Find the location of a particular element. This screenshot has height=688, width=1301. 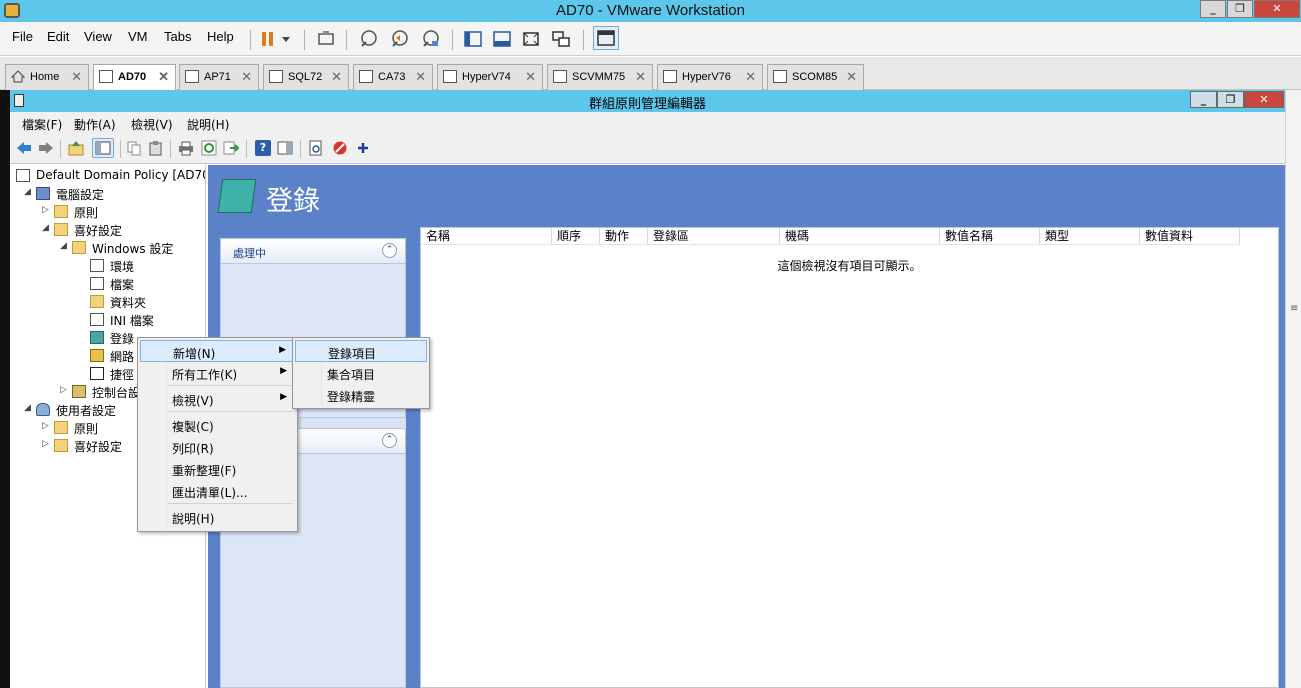

send-ctrl-alt-del-icon is located at coordinates (326, 39).